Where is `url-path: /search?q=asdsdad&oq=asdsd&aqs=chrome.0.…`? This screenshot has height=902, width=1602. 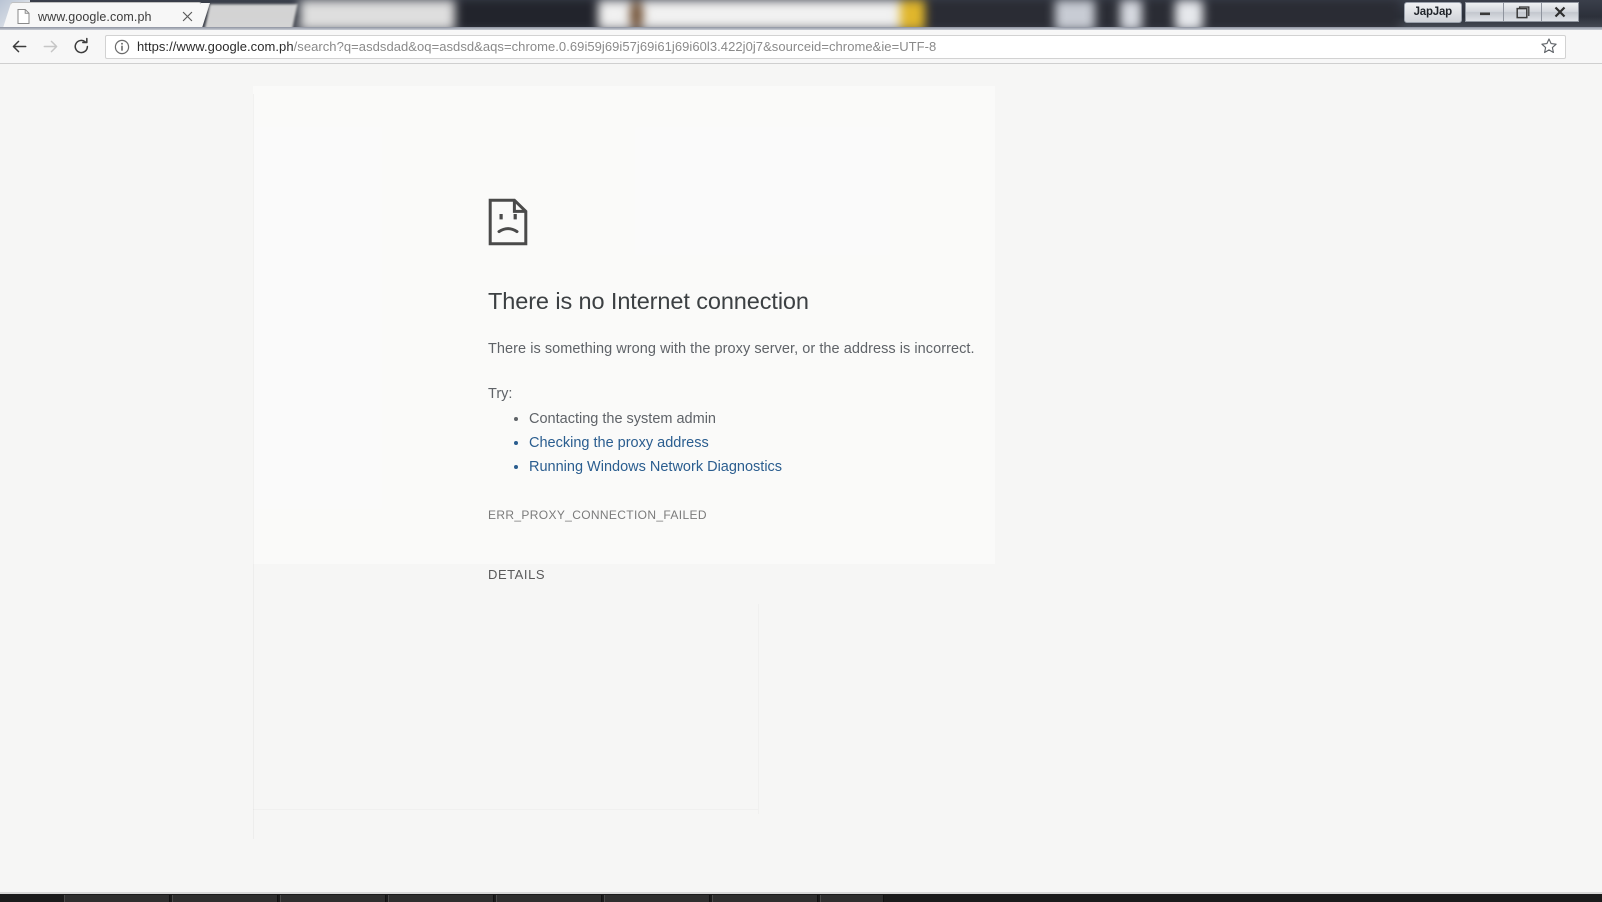
url-path: /search?q=asdsdad&oq=asdsd&aqs=chrome.0.… is located at coordinates (615, 46).